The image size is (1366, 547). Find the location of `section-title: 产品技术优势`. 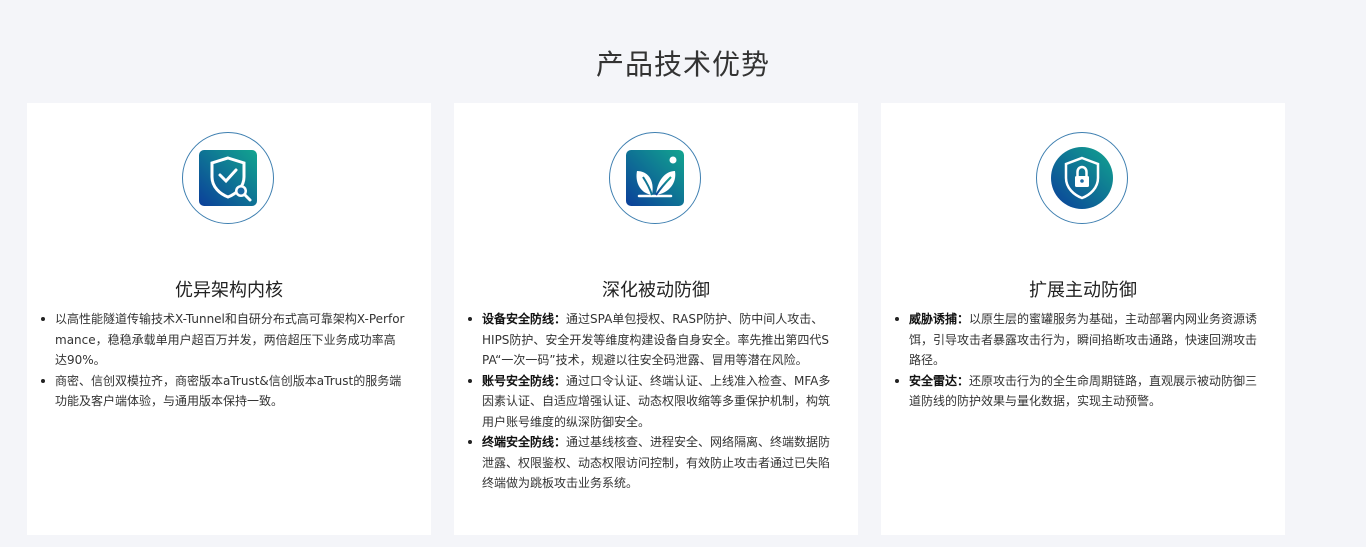

section-title: 产品技术优势 is located at coordinates (682, 64).